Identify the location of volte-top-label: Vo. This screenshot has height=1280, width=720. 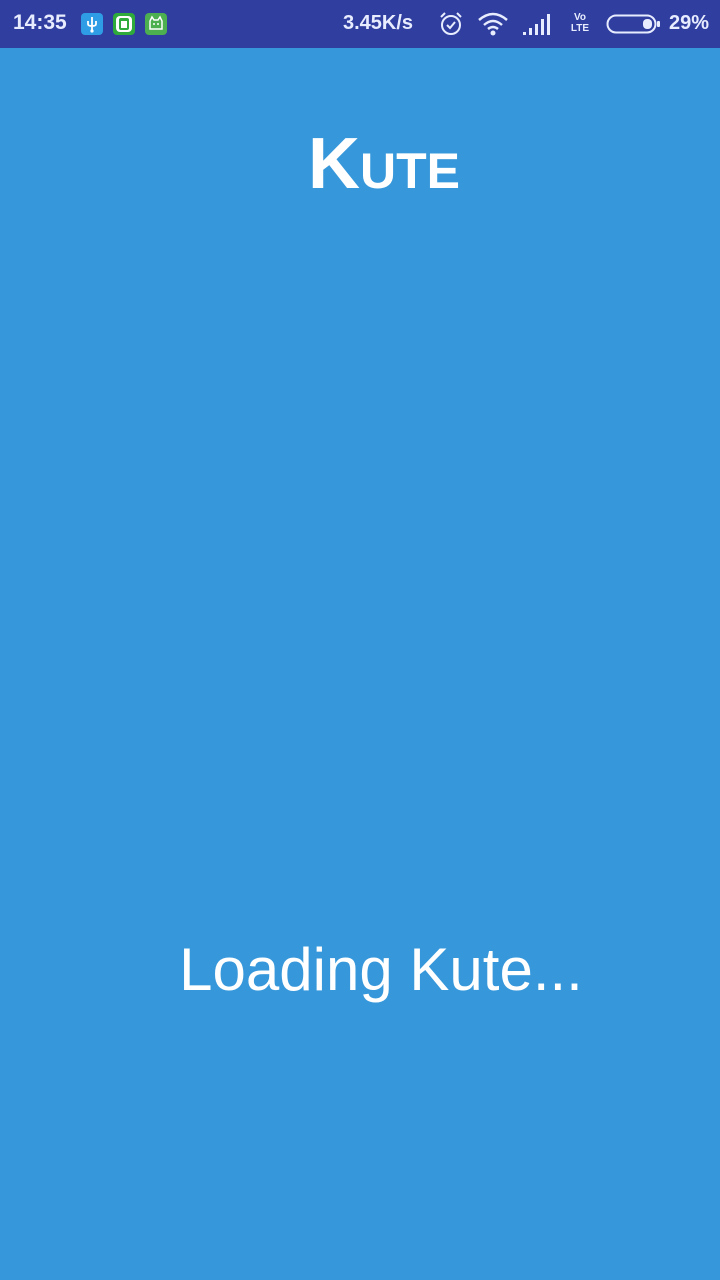
(580, 17).